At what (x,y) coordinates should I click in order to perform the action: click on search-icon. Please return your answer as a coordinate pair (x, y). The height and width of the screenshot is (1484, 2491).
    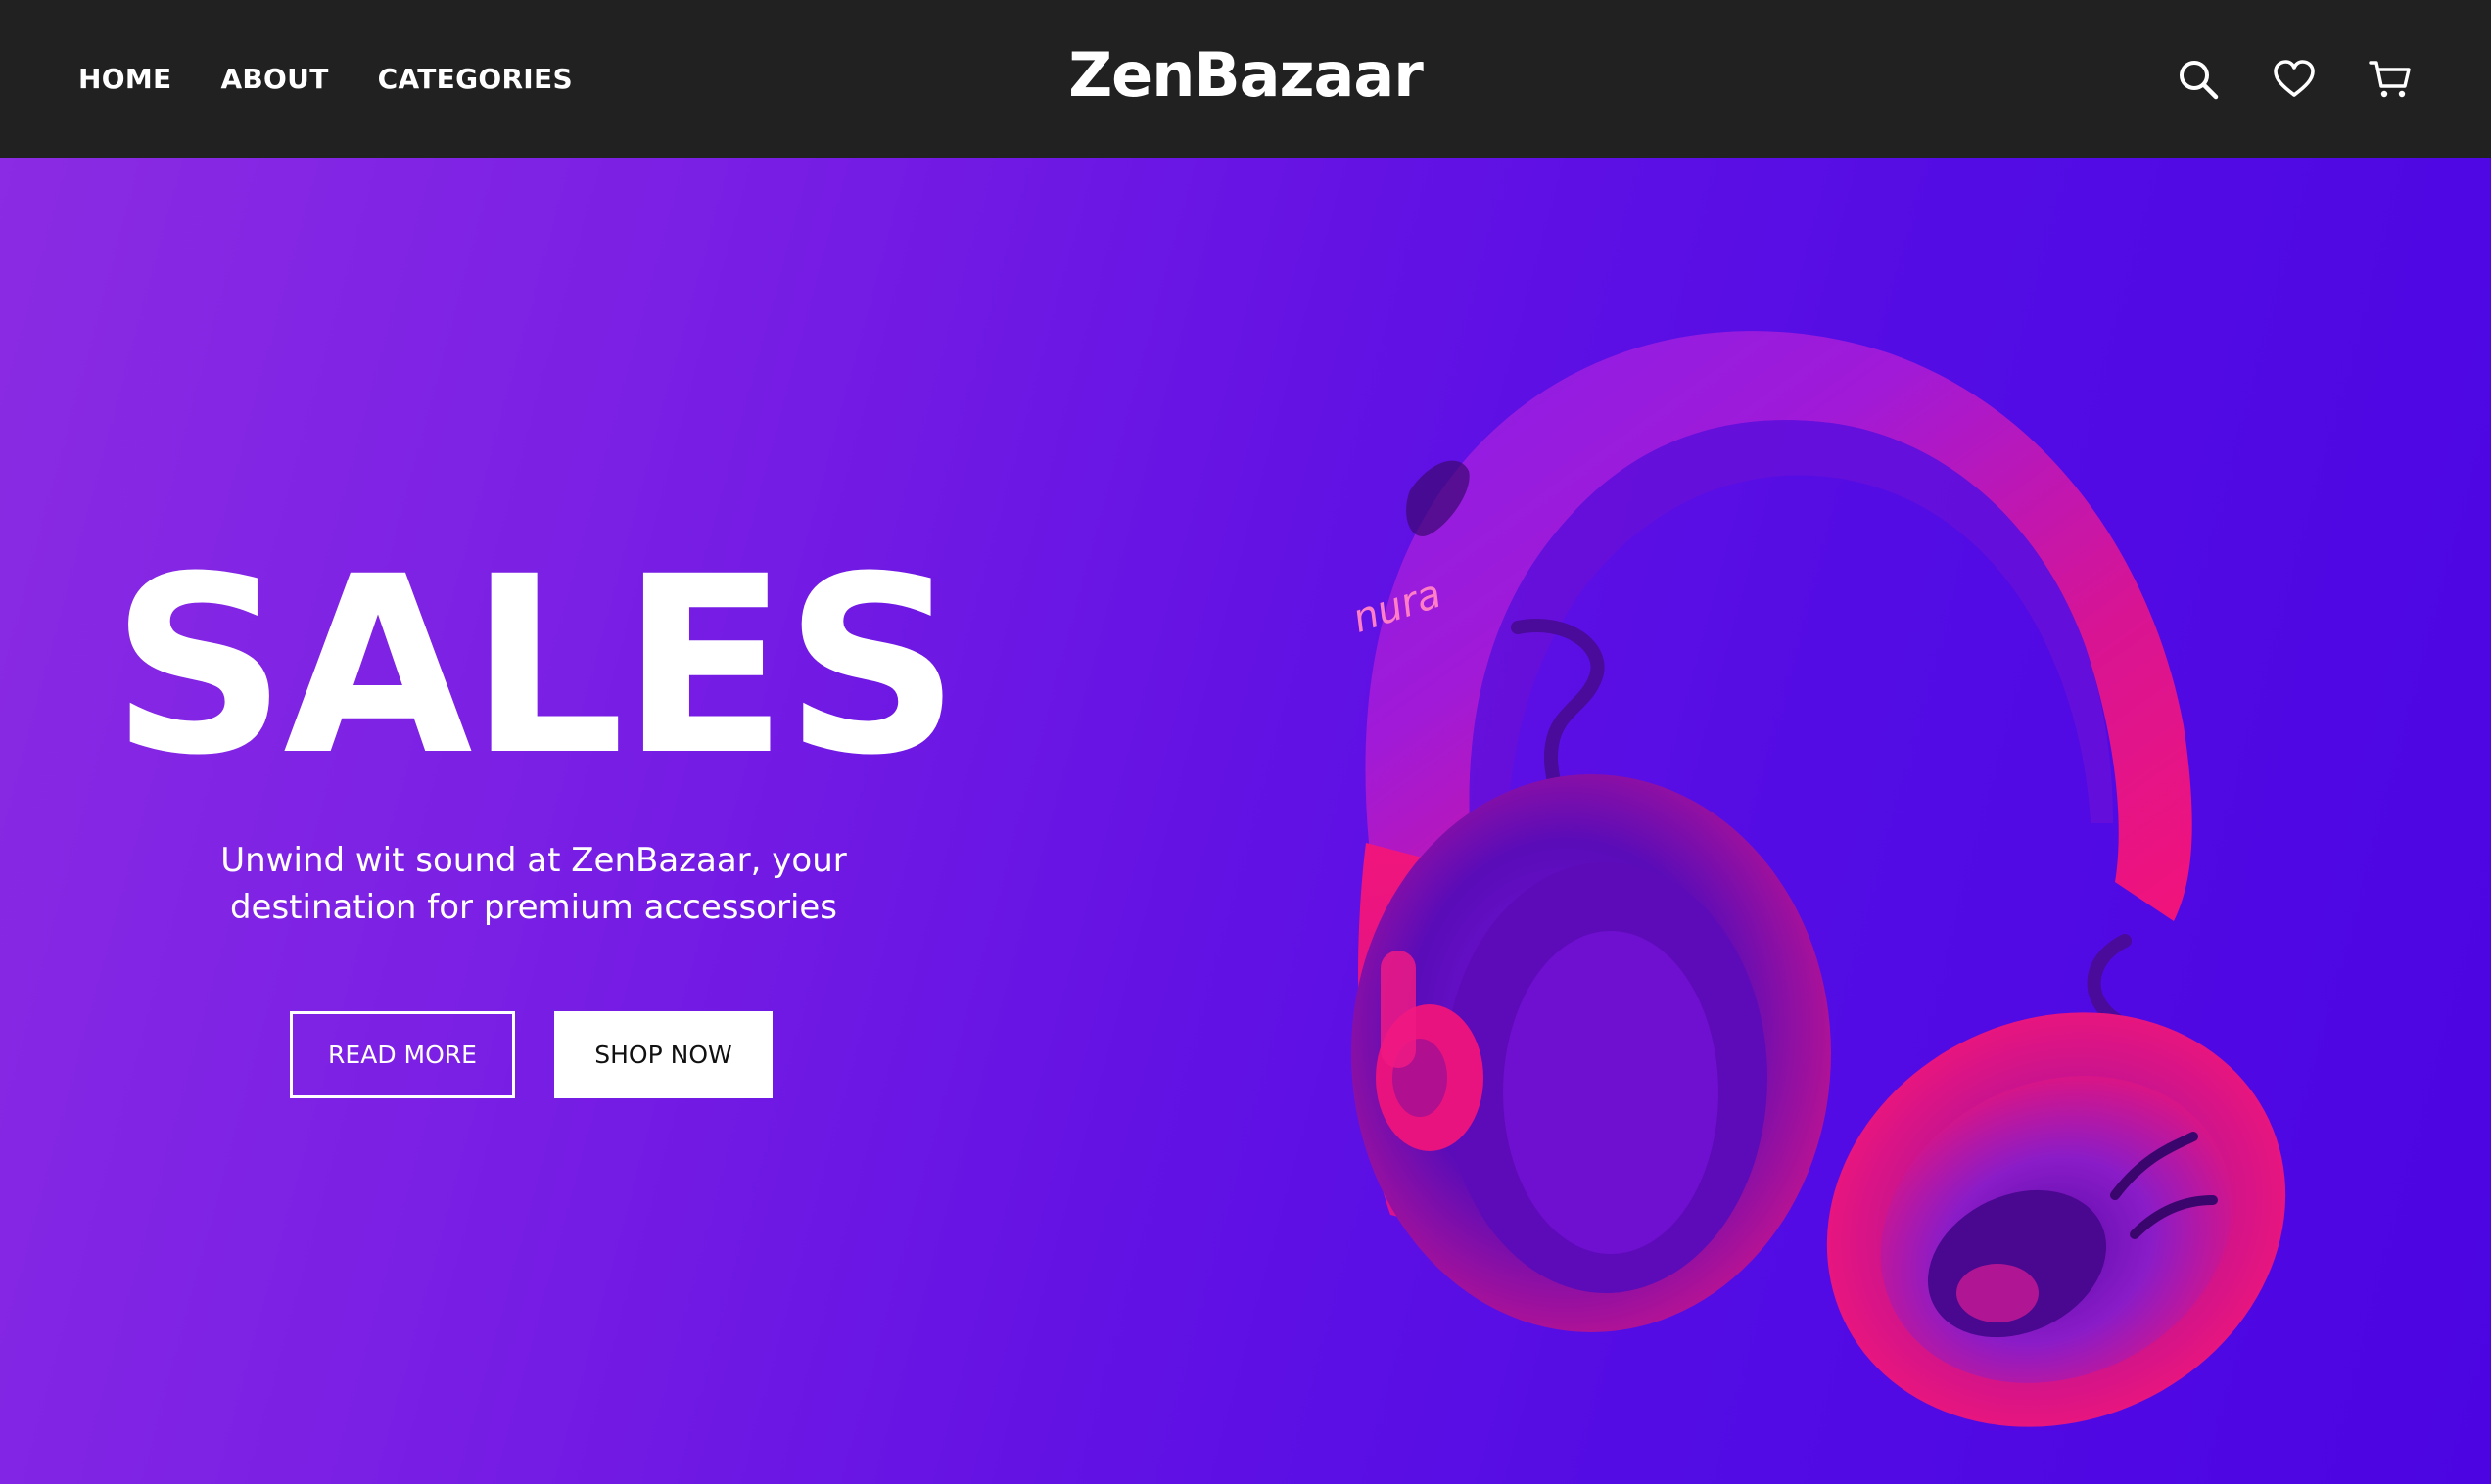
    Looking at the image, I should click on (2198, 79).